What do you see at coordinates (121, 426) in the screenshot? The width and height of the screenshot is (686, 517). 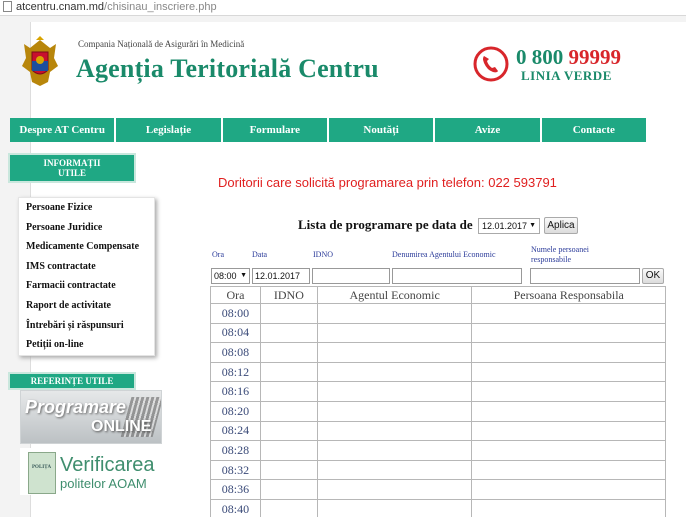 I see `banner-online-text: ONLINE` at bounding box center [121, 426].